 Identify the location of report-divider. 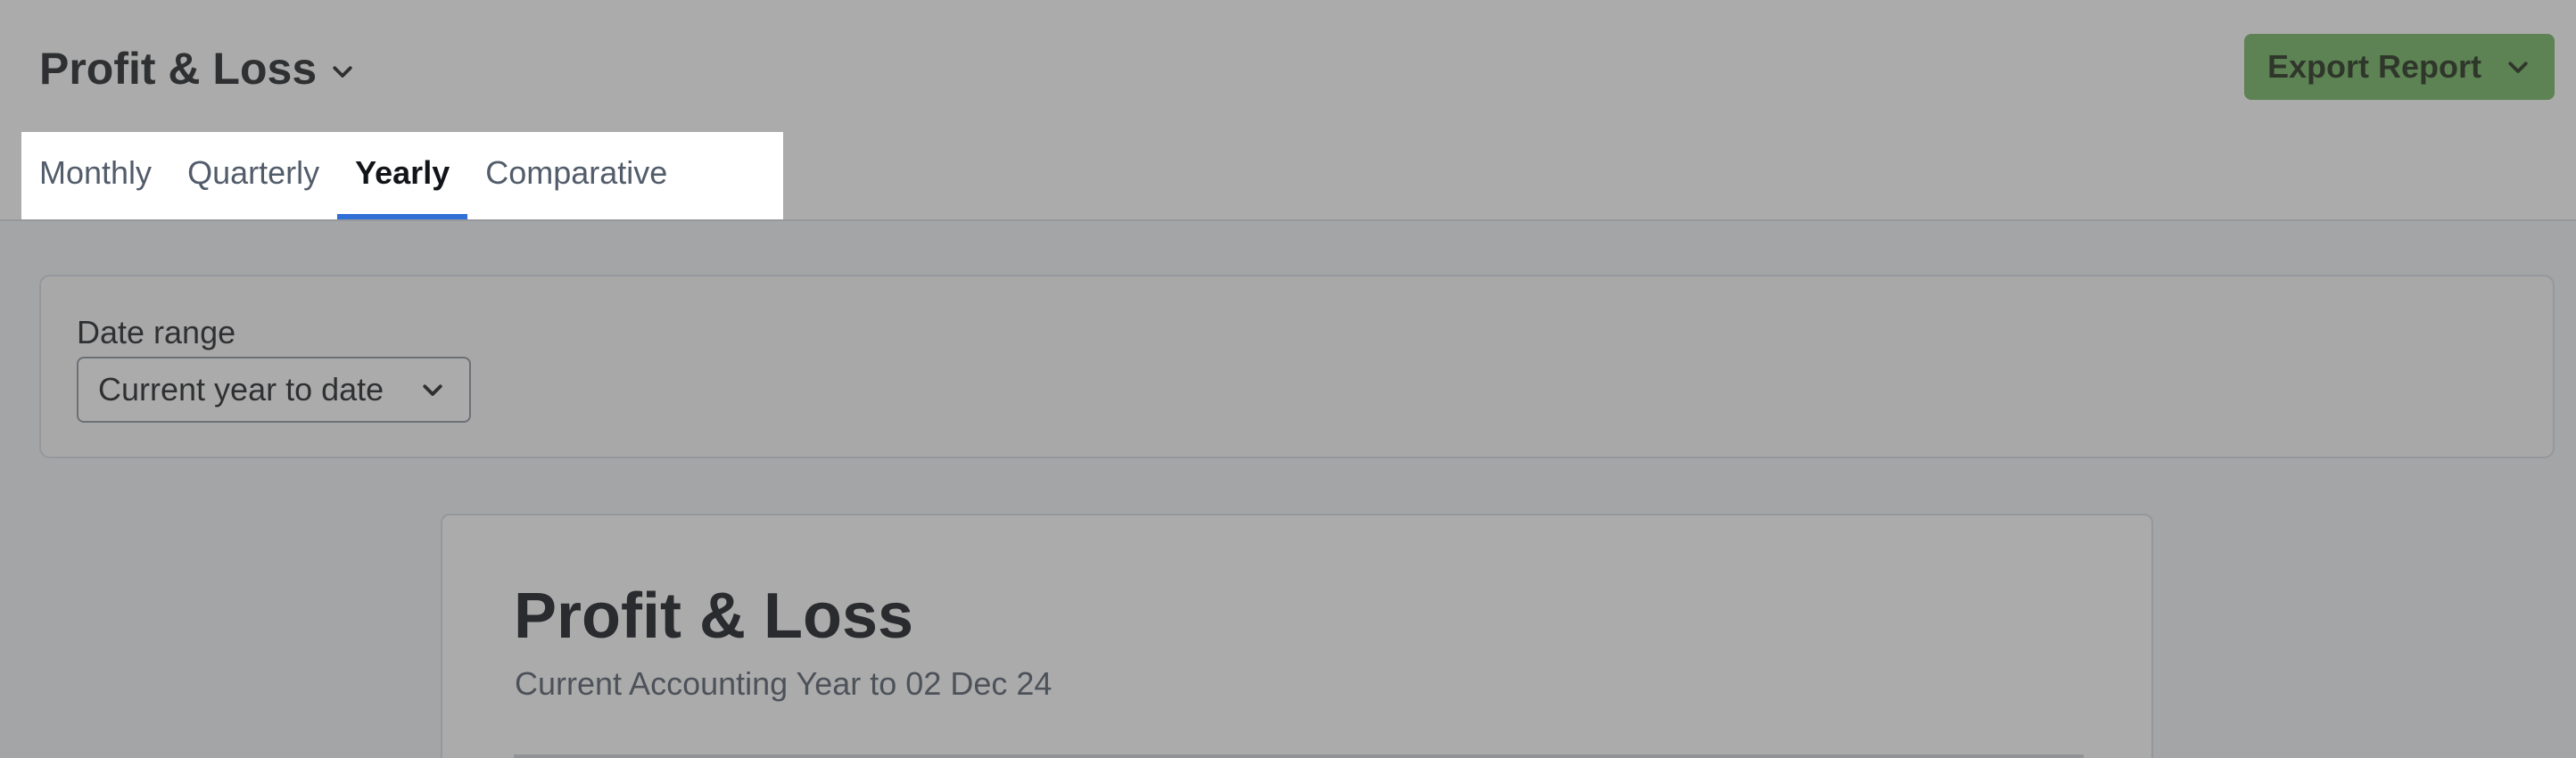
(1299, 756).